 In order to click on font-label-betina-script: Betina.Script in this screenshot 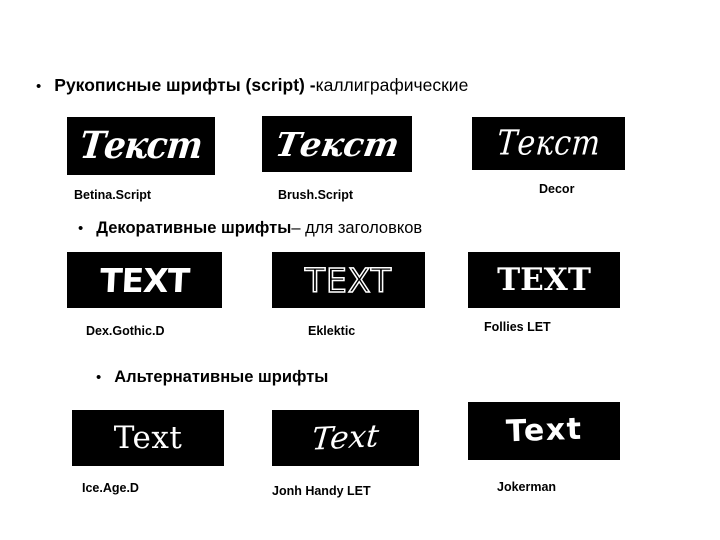, I will do `click(113, 195)`.